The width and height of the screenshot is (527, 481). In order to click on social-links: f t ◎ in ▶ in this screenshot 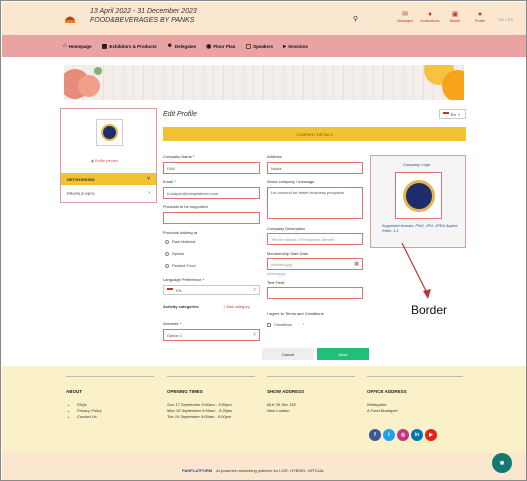, I will do `click(403, 435)`.